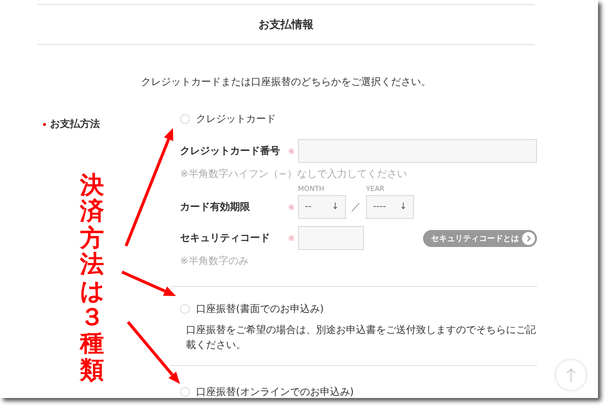 This screenshot has width=608, height=408. I want to click on card-number-field, so click(417, 151).